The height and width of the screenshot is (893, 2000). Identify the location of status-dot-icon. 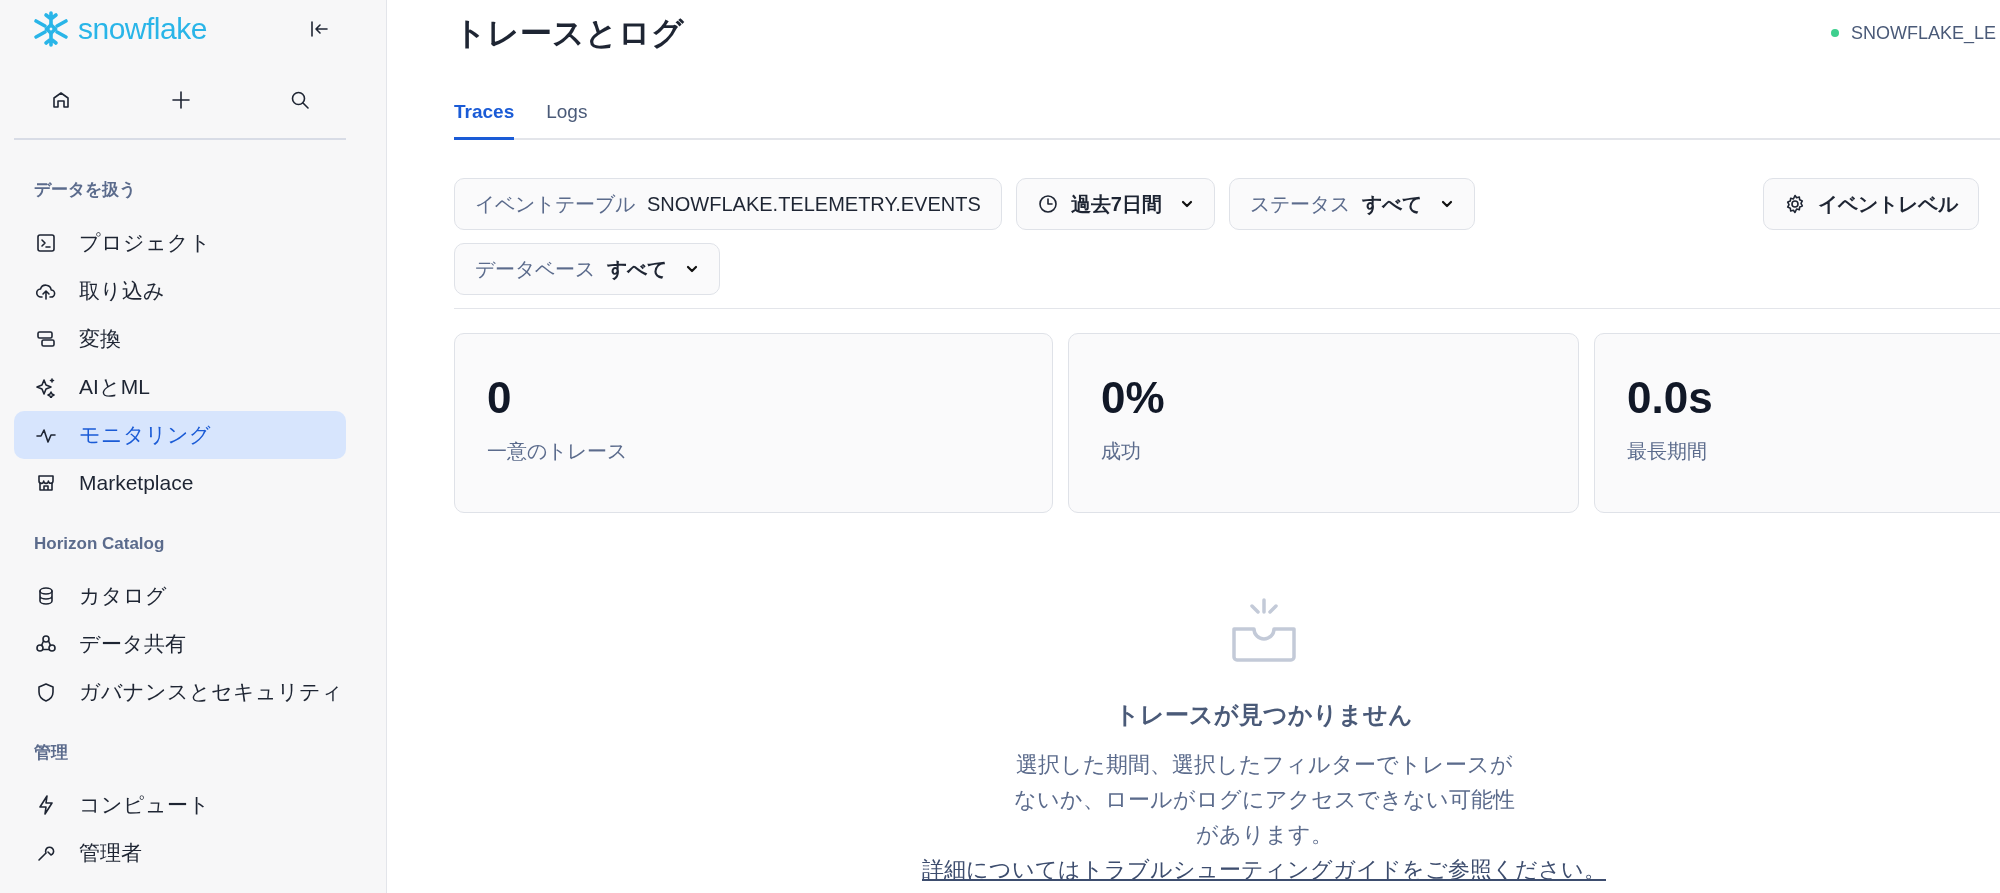
(1835, 33).